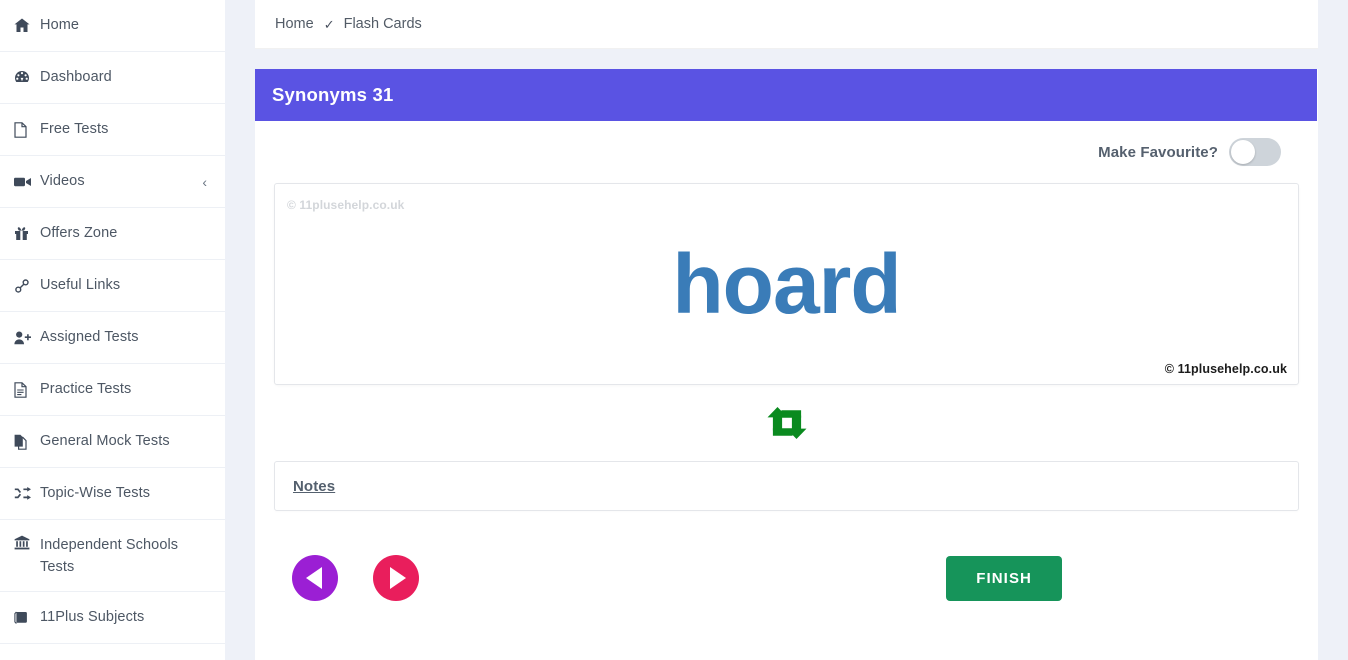 The width and height of the screenshot is (1348, 660). I want to click on copy-icon, so click(27, 442).